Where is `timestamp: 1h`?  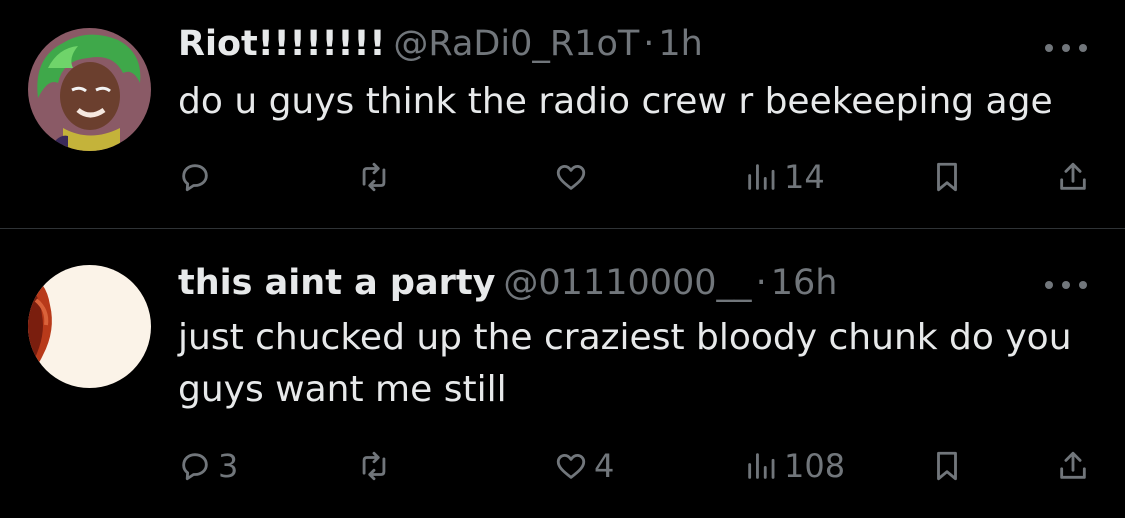 timestamp: 1h is located at coordinates (680, 44).